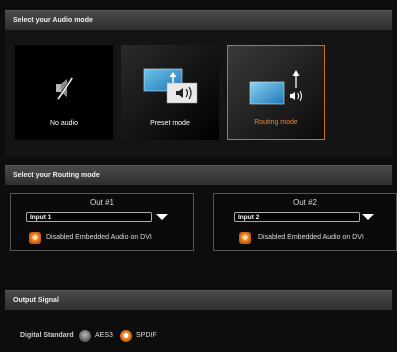 Image resolution: width=397 pixels, height=352 pixels. I want to click on routing-mode-tile: Routing mode, so click(276, 92).